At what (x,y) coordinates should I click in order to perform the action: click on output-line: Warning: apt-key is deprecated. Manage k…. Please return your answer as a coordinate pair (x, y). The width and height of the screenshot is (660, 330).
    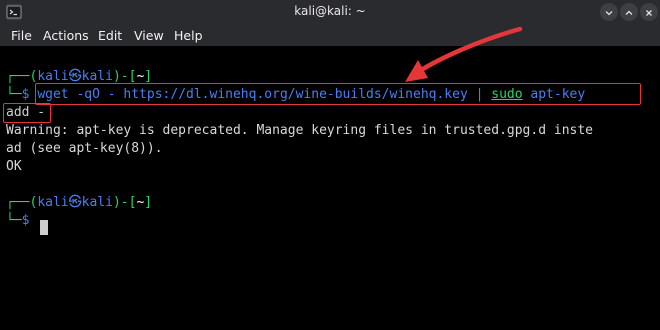
    Looking at the image, I should click on (299, 130).